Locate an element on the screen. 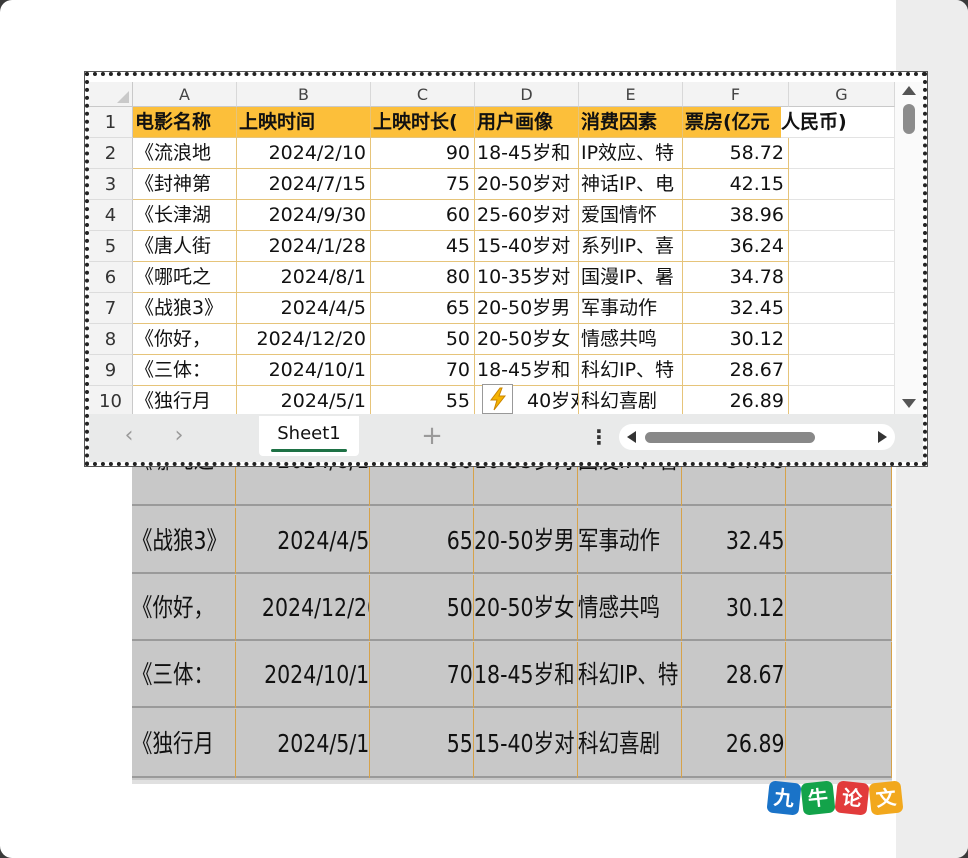 The width and height of the screenshot is (968, 858). cell-a2: 《流浪地 is located at coordinates (185, 153).